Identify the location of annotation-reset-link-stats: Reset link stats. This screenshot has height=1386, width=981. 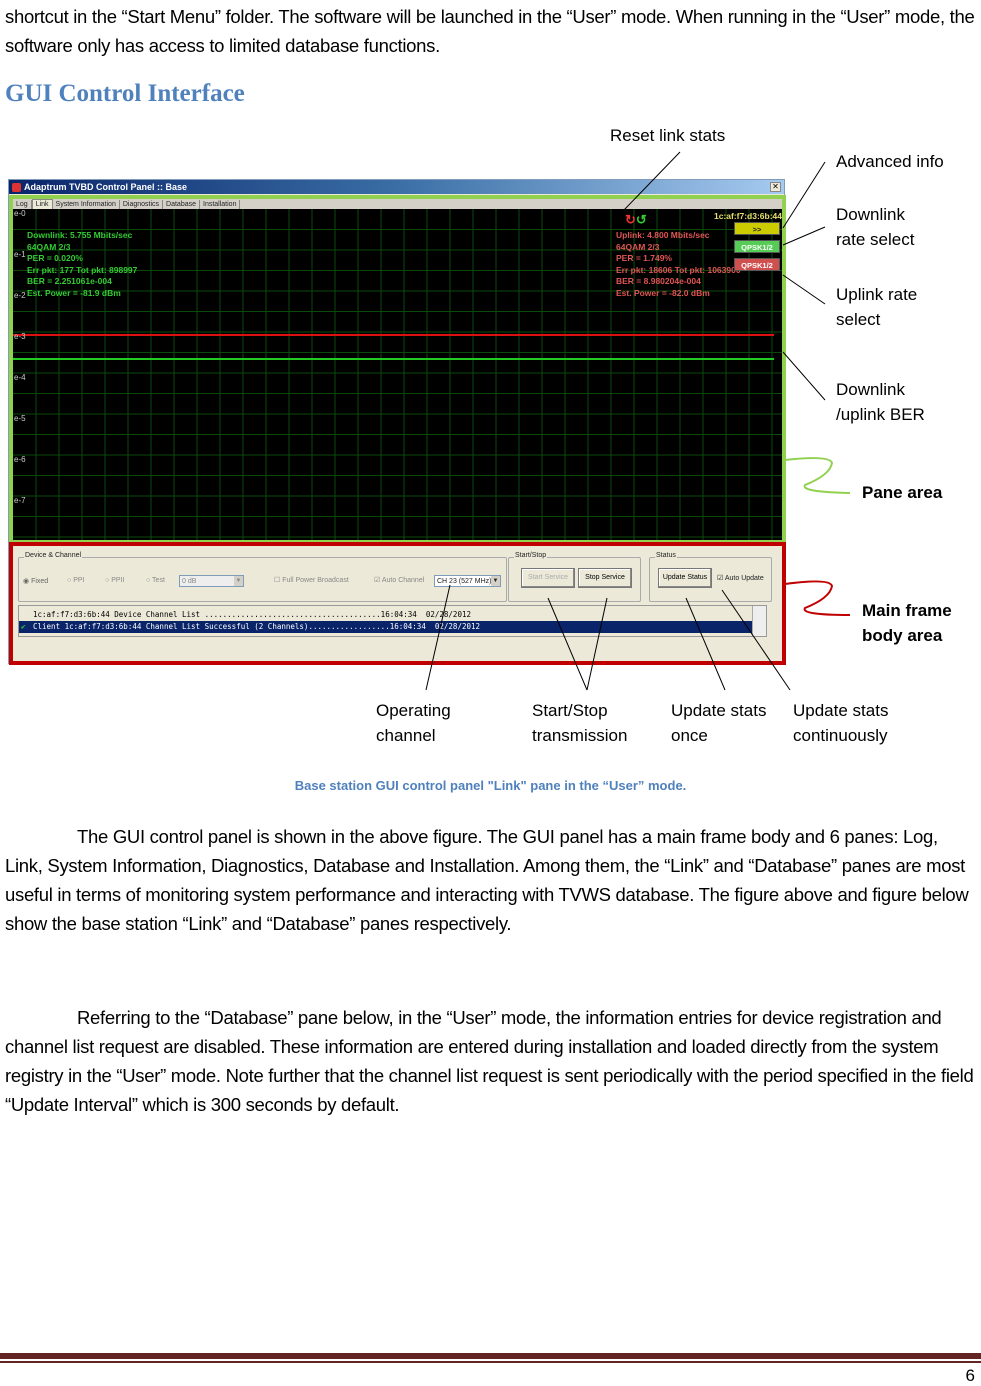
(668, 135).